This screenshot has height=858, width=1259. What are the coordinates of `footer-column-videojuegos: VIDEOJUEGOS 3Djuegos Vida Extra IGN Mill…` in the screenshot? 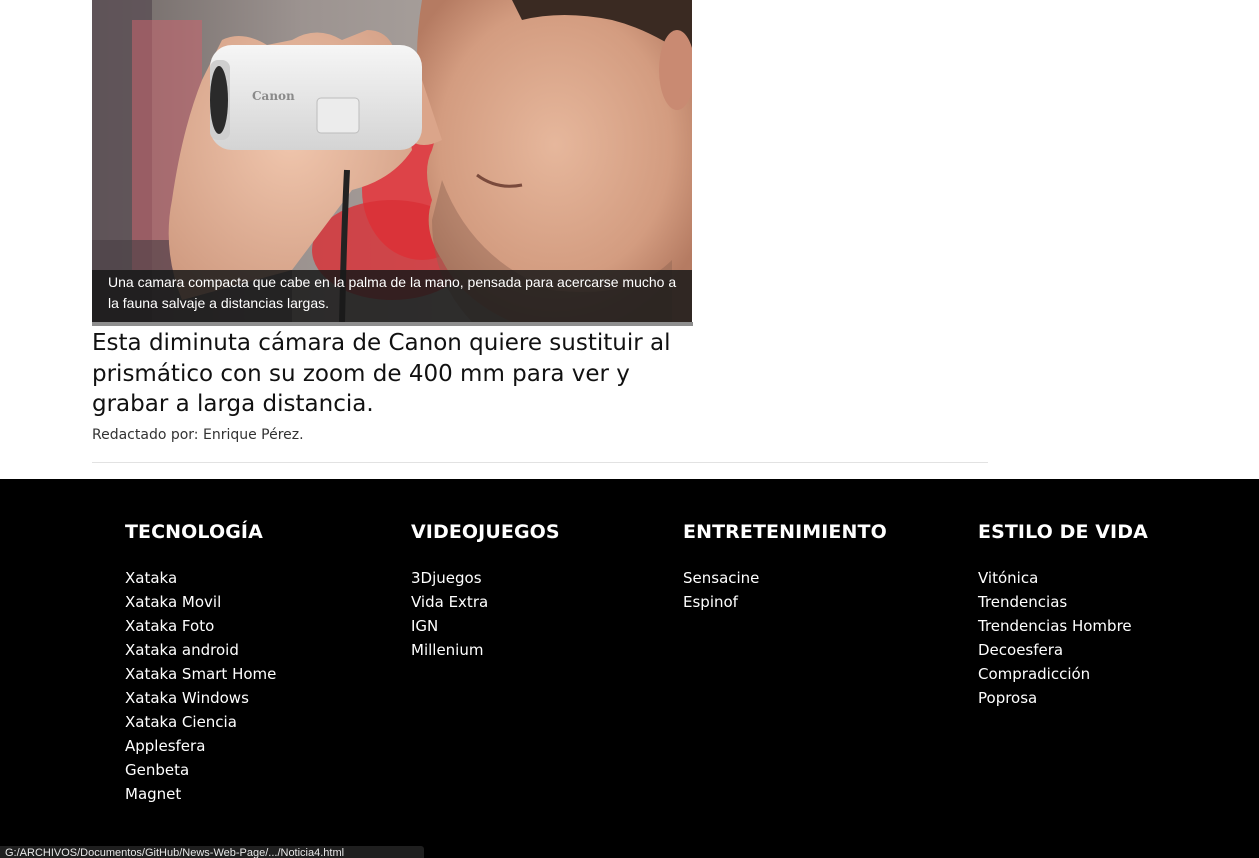 It's located at (485, 590).